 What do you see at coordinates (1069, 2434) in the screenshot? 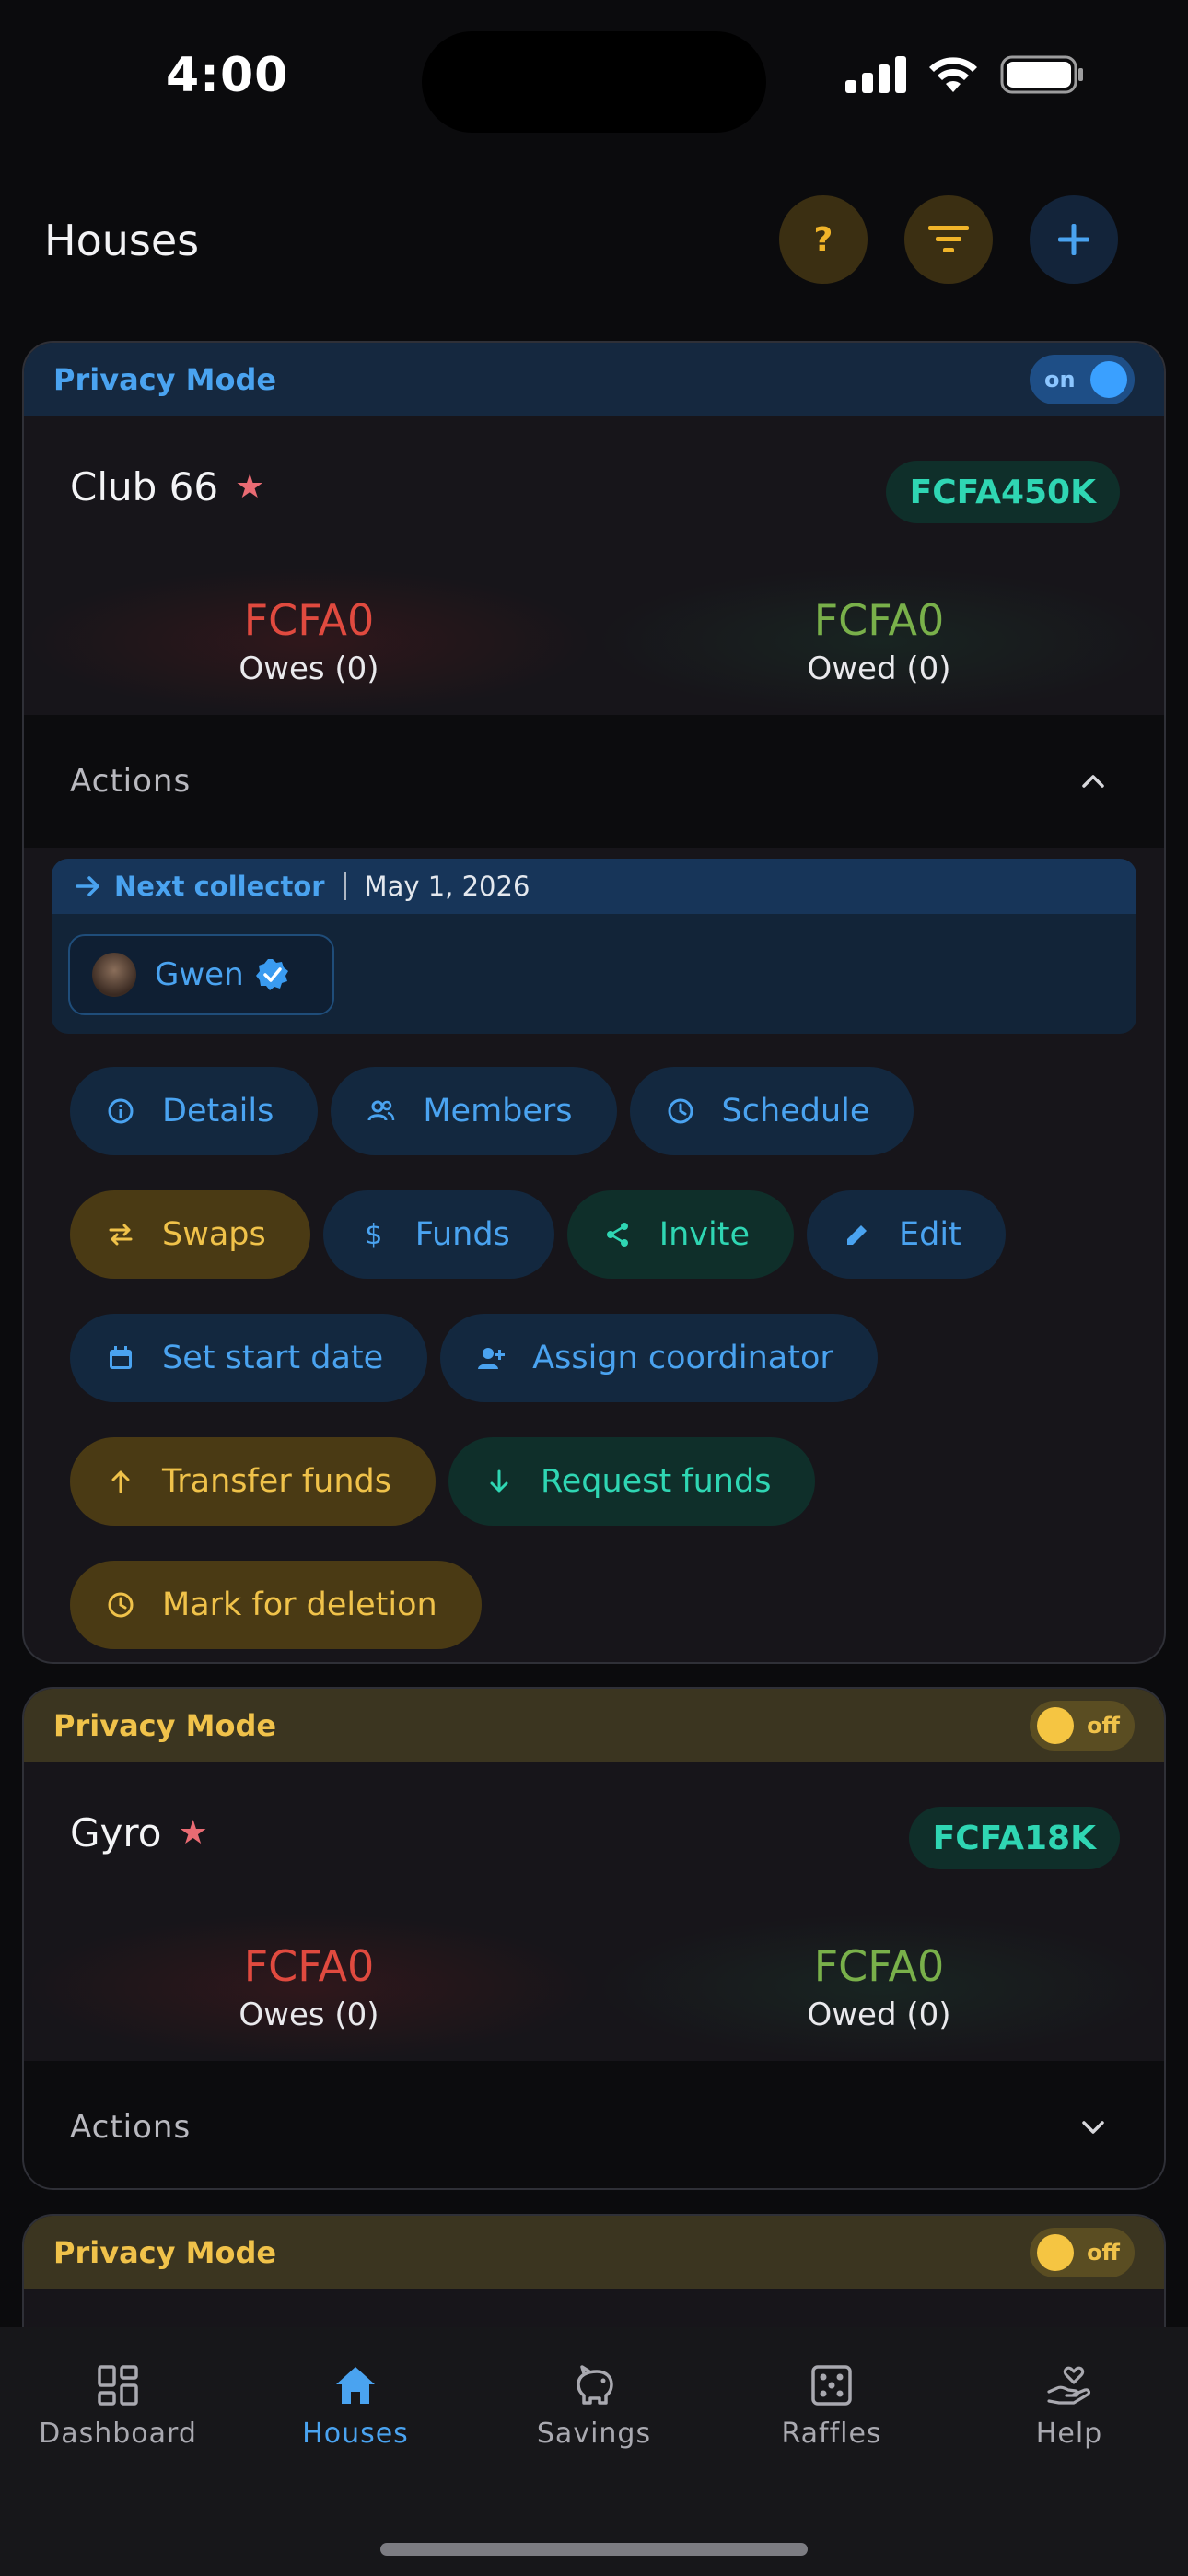
I see `nav-label-help: Help` at bounding box center [1069, 2434].